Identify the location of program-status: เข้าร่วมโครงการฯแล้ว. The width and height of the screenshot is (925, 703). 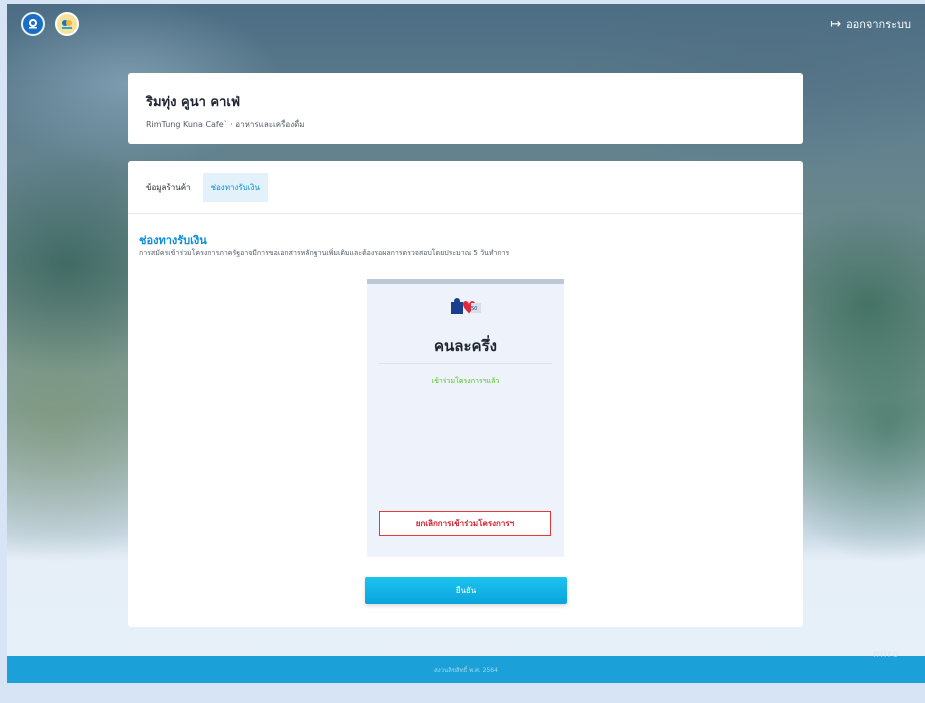
(465, 381).